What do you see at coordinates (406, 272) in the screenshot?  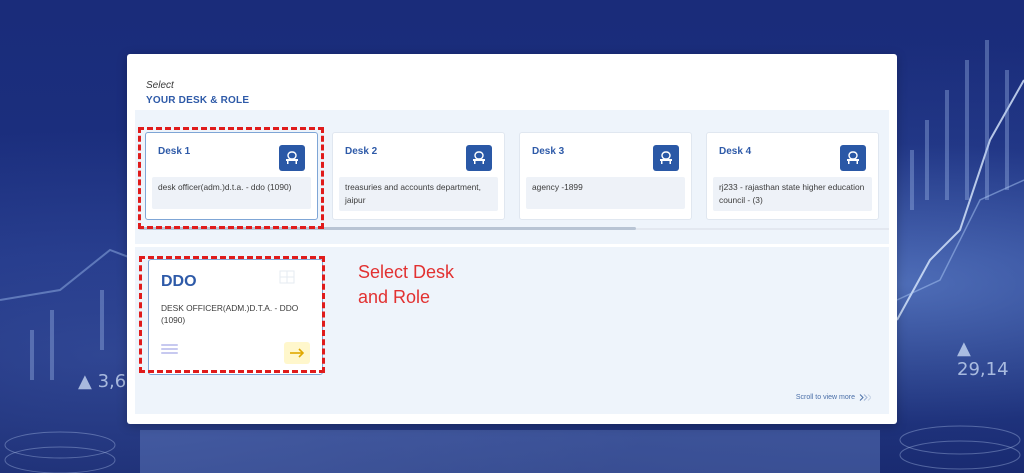 I see `annotation-line-1: Select Desk` at bounding box center [406, 272].